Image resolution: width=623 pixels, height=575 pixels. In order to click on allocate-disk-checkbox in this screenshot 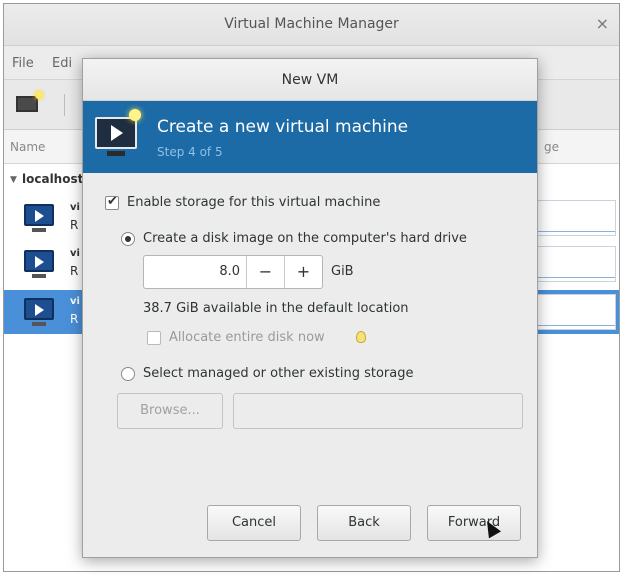, I will do `click(154, 338)`.